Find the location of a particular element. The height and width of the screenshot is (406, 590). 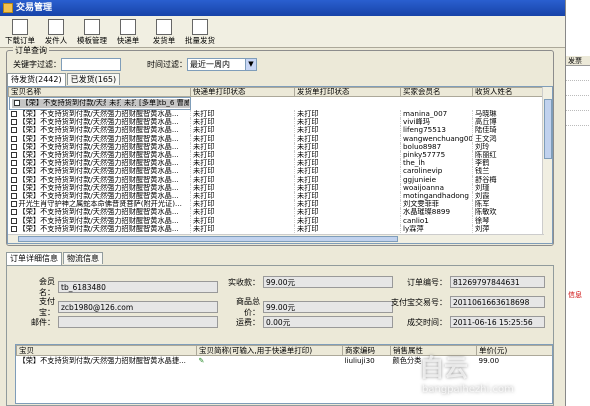

table-cell: [多单]tb_6183480 is located at coordinates (155, 103).